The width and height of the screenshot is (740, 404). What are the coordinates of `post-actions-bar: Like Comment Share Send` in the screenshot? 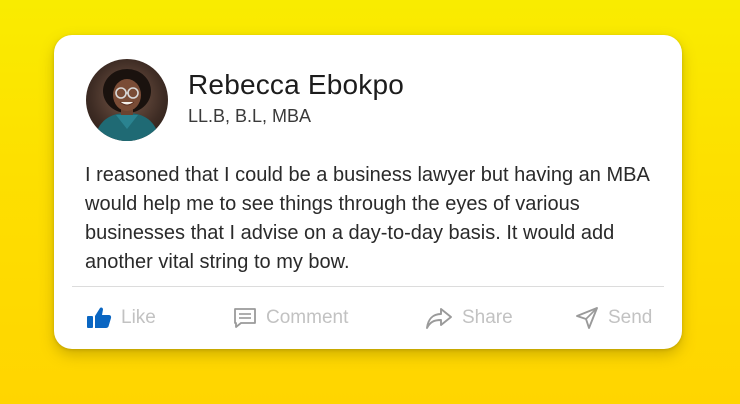 It's located at (368, 318).